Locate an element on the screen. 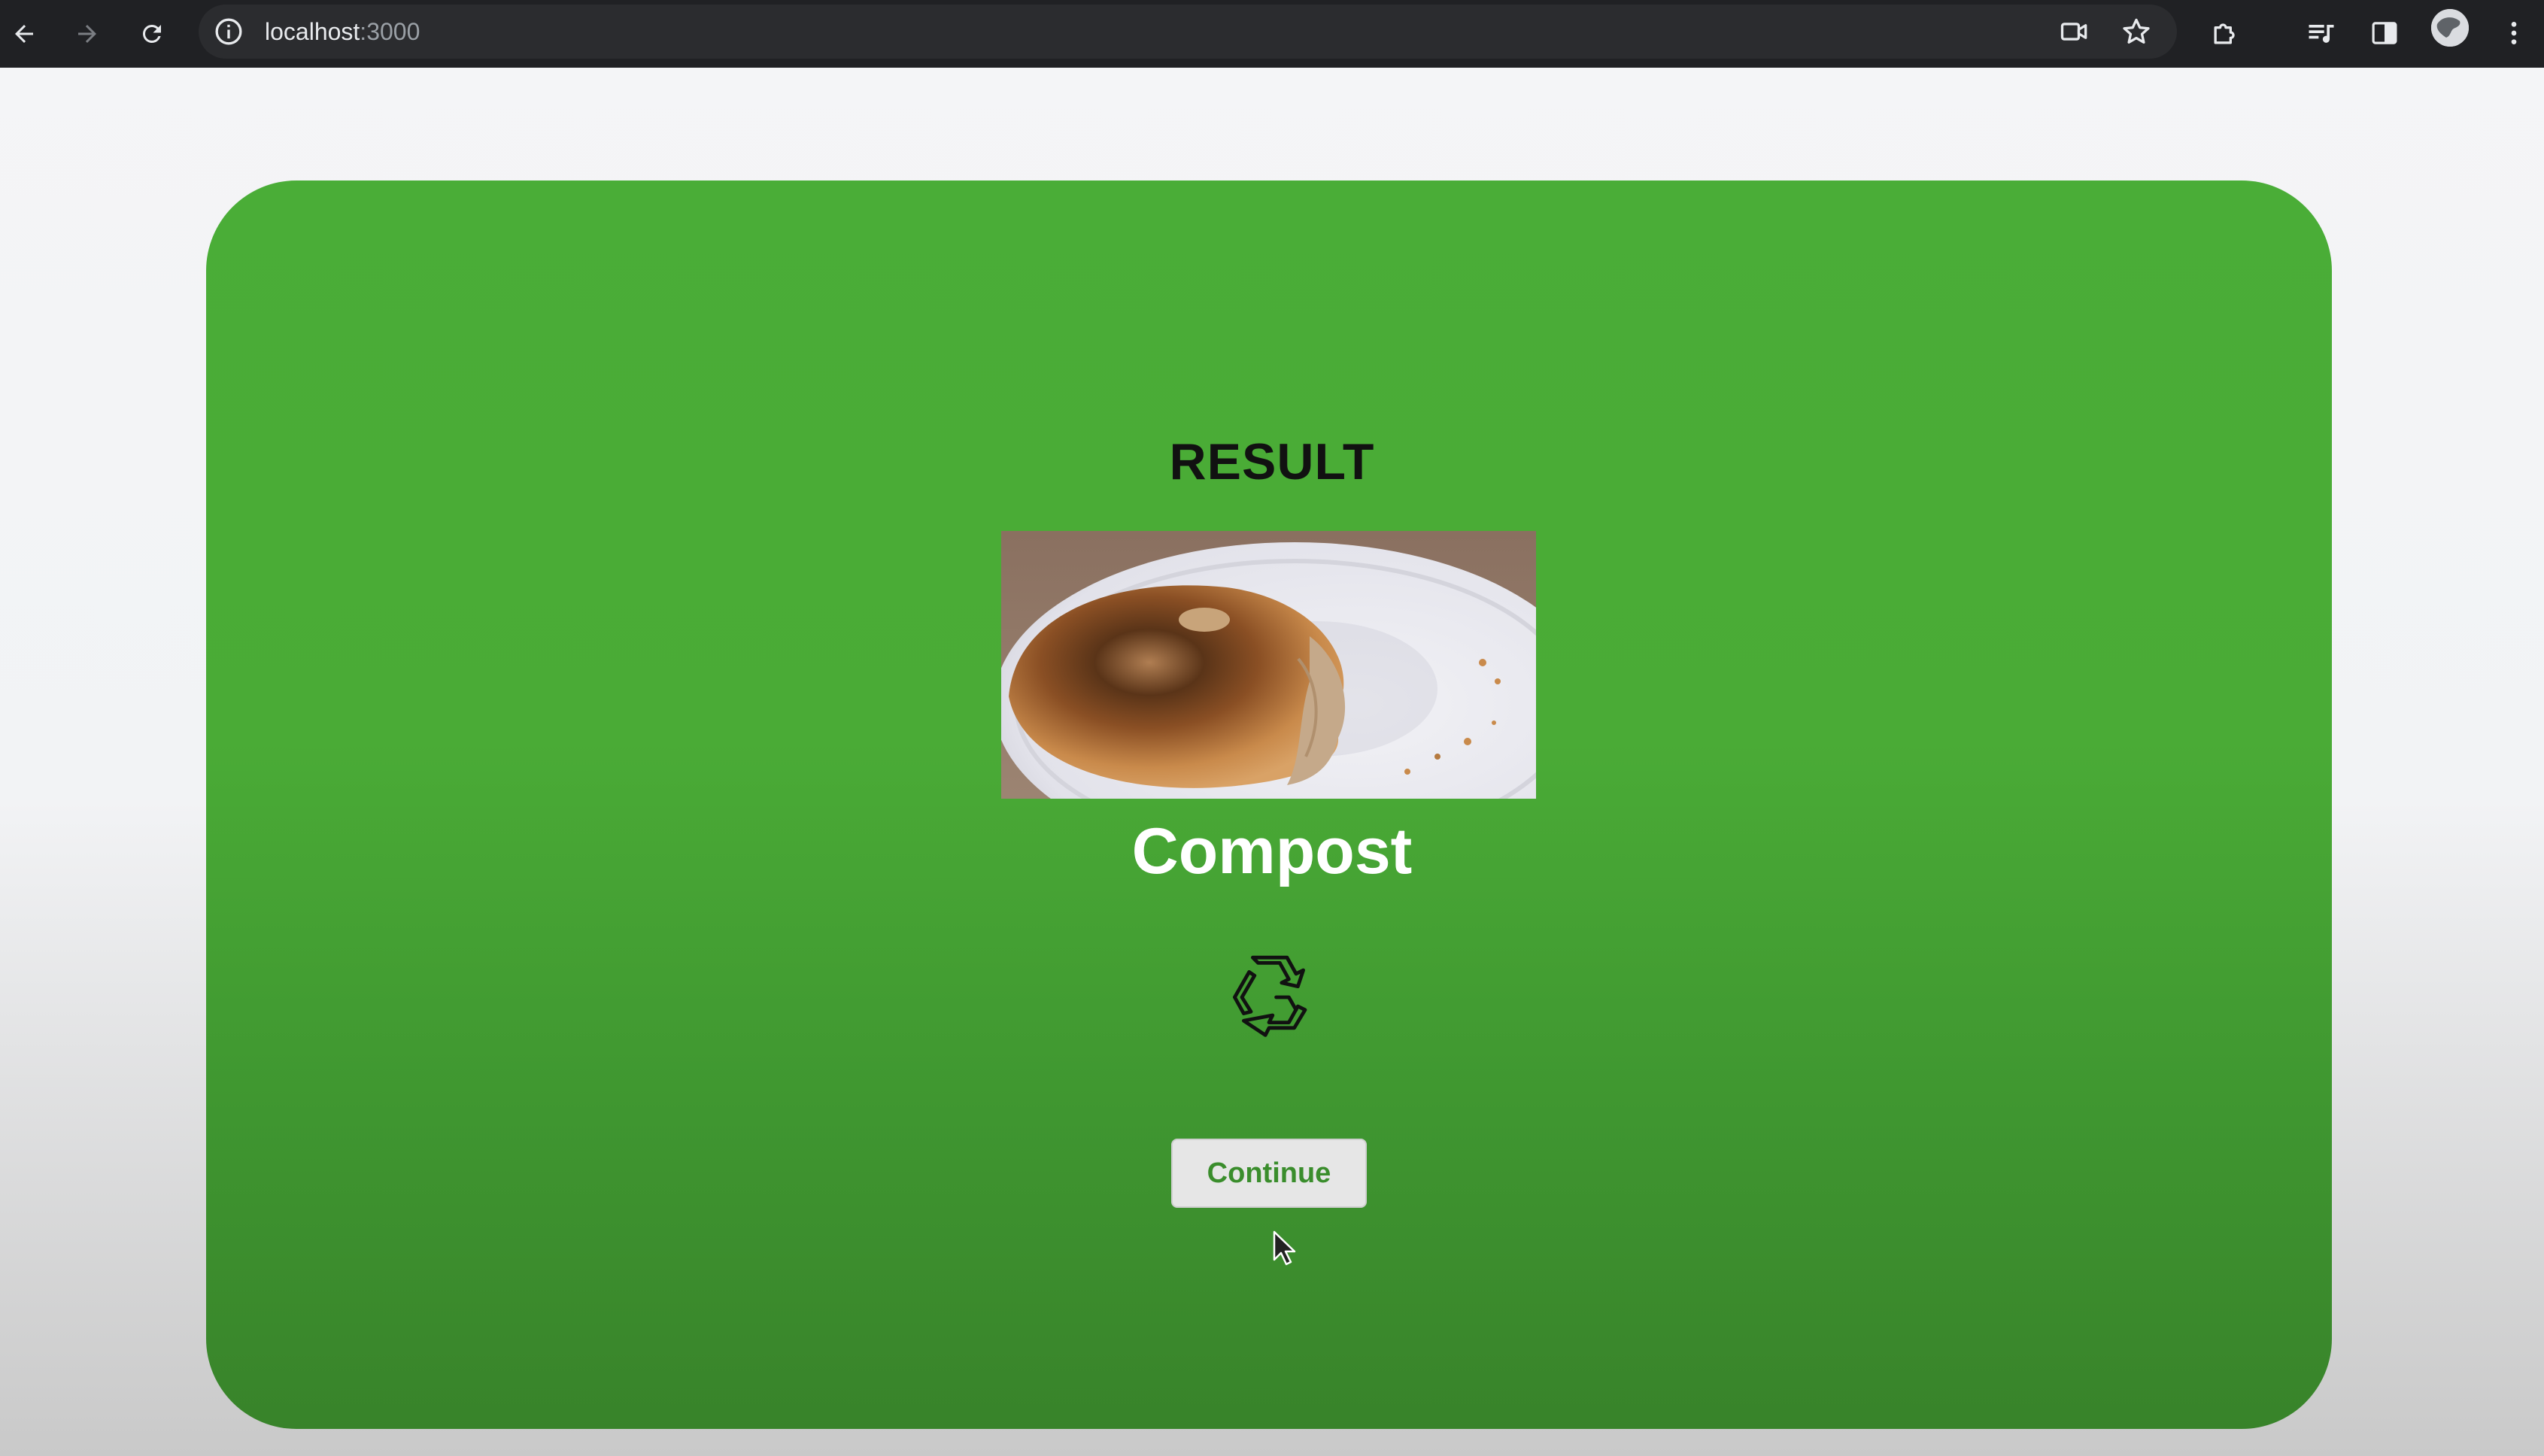 The width and height of the screenshot is (2544, 1456). url-host: localhost is located at coordinates (312, 31).